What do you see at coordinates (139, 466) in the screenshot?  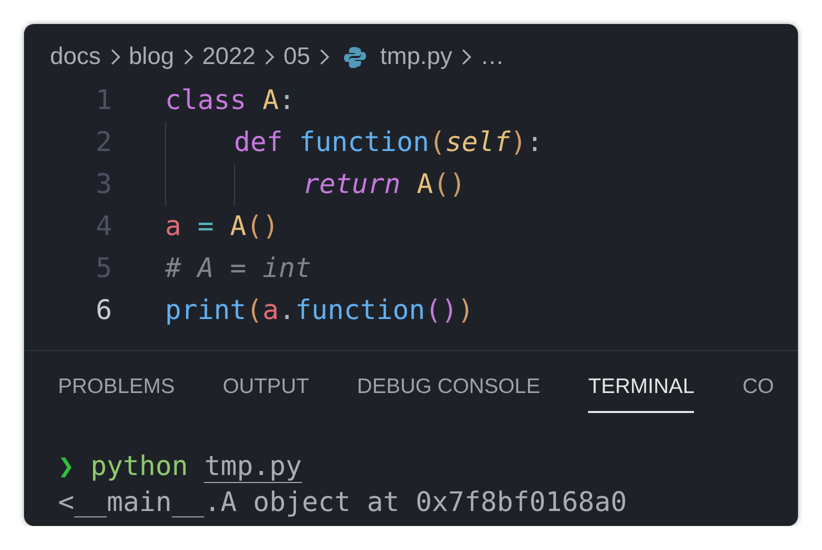 I see `terminal-command: python` at bounding box center [139, 466].